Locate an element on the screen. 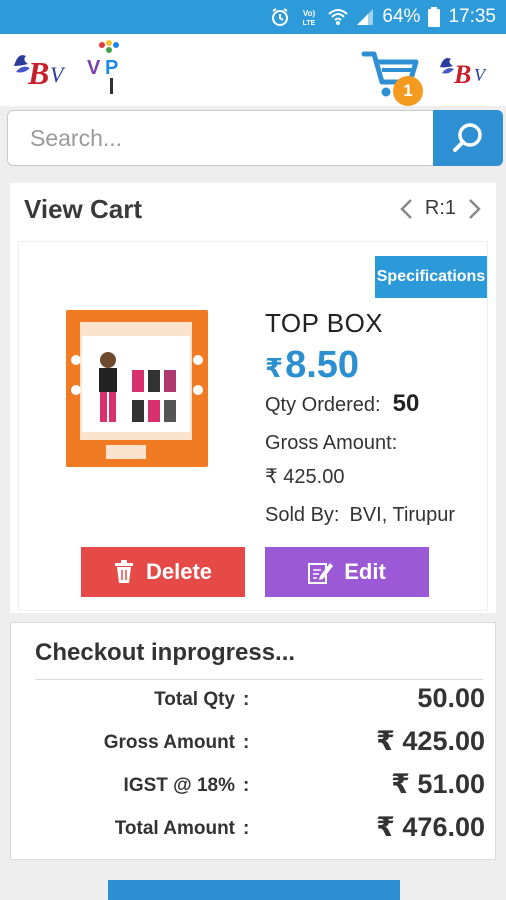 The height and width of the screenshot is (900, 506). sold-by-value: BVI, Tirupur is located at coordinates (402, 515).